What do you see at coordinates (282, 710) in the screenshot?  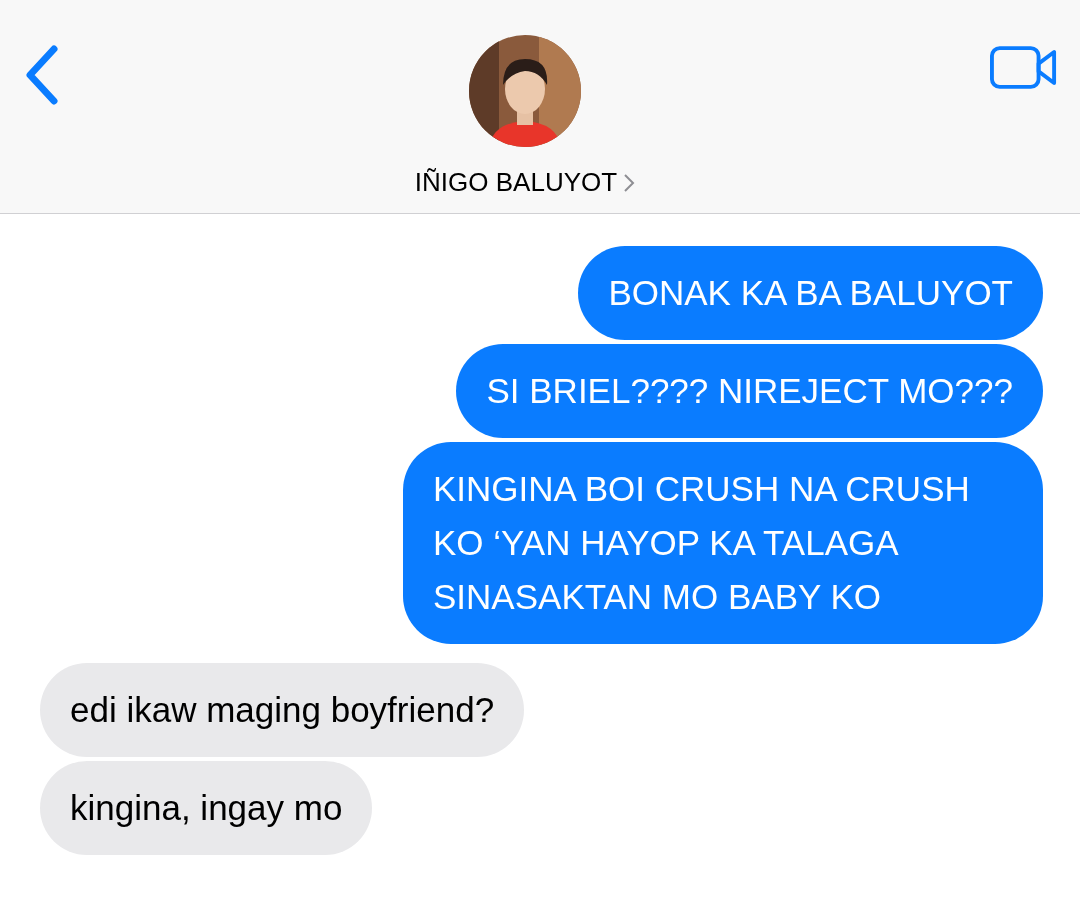 I see `message-bubble: edi ikaw maging boyfriend?` at bounding box center [282, 710].